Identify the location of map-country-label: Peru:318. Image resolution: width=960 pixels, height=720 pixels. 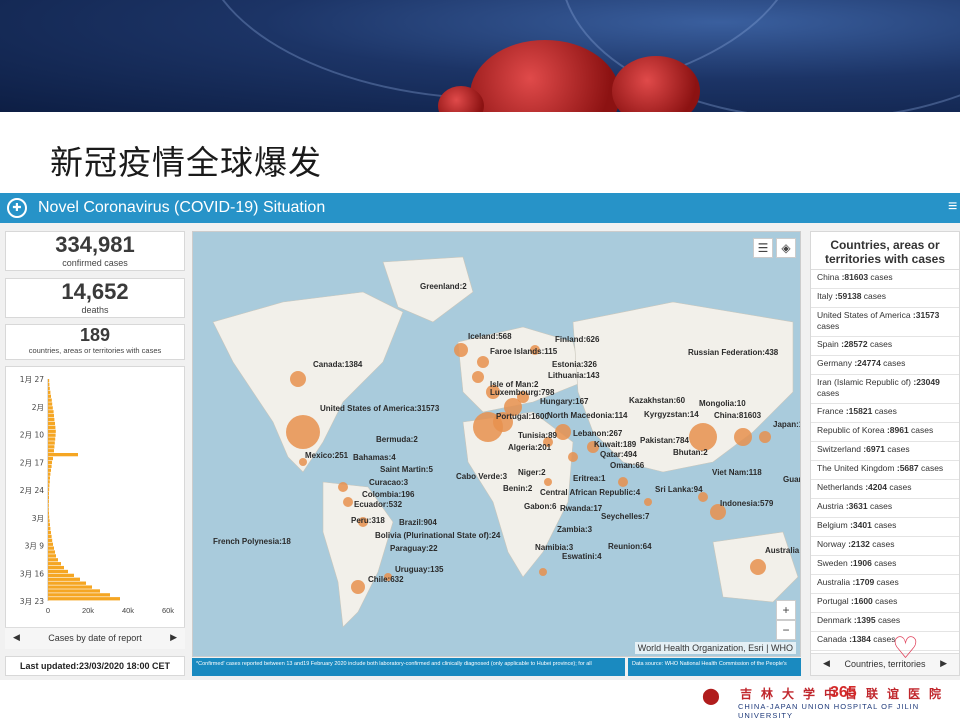
(368, 520).